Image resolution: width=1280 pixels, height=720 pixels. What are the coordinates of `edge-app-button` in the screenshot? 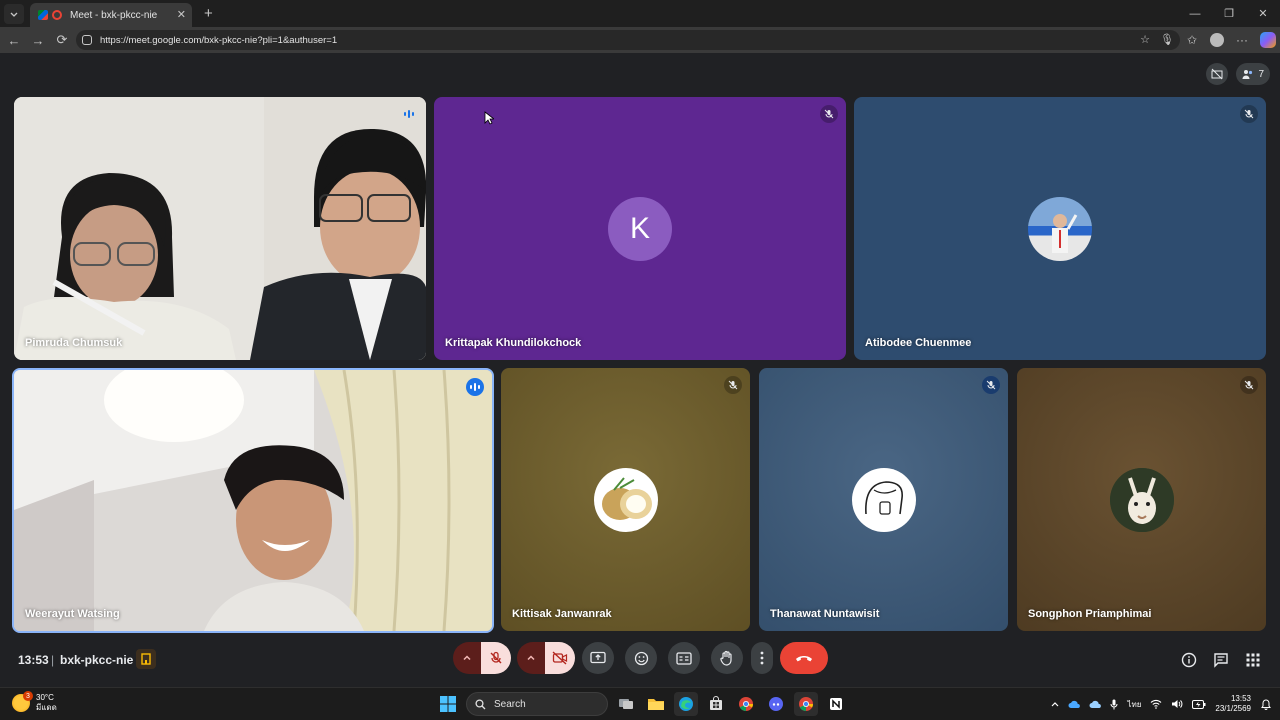 It's located at (686, 704).